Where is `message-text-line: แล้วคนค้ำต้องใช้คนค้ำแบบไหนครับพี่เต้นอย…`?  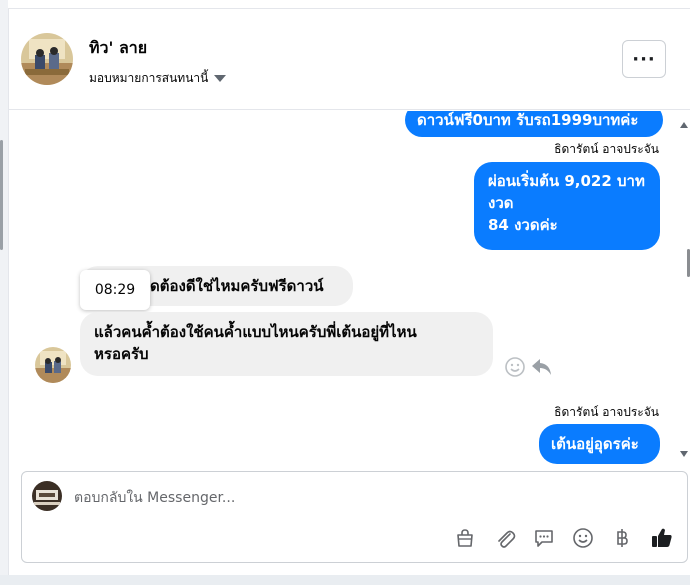 message-text-line: แล้วคนค้ำต้องใช้คนค้ำแบบไหนครับพี่เต้นอย… is located at coordinates (255, 332).